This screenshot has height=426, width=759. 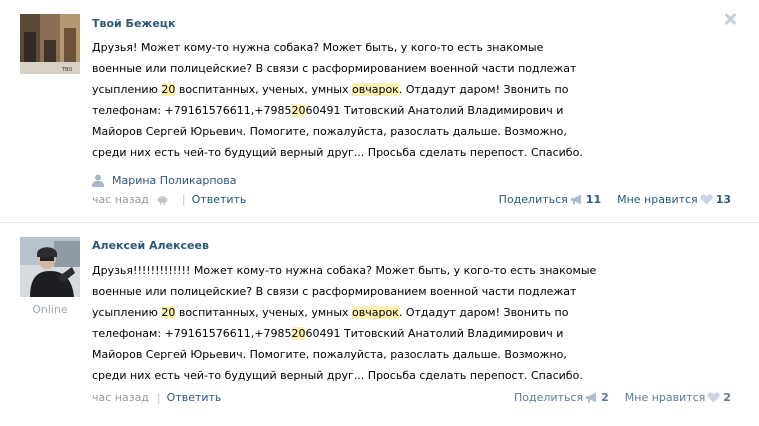 What do you see at coordinates (98, 180) in the screenshot?
I see `person-icon` at bounding box center [98, 180].